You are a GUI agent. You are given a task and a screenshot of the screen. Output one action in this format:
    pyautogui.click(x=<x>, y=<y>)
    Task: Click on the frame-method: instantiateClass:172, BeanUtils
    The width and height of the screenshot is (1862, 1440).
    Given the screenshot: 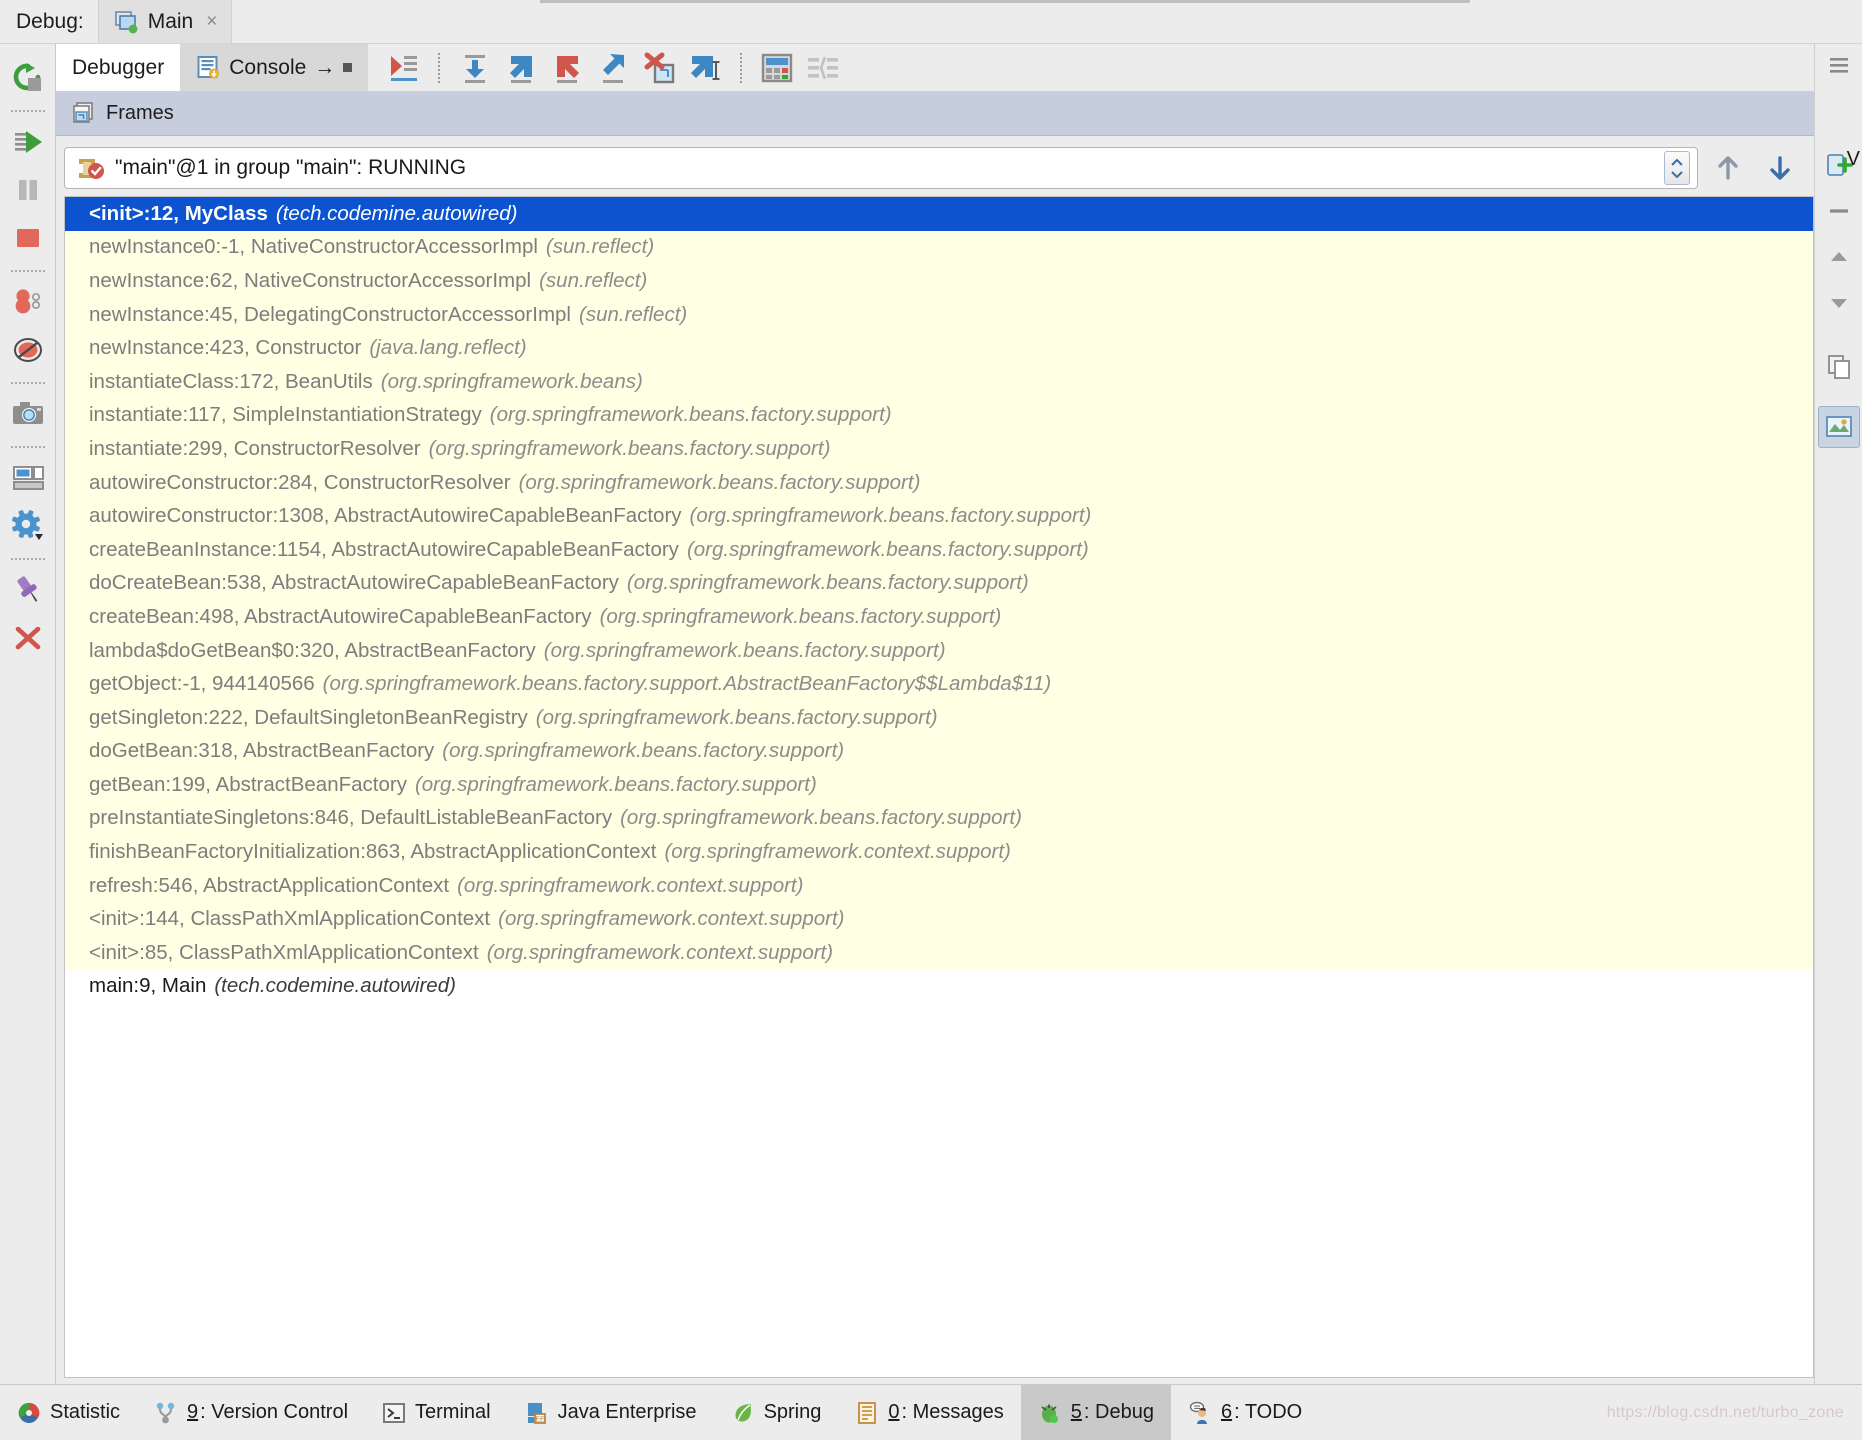 What is the action you would take?
    pyautogui.click(x=231, y=381)
    